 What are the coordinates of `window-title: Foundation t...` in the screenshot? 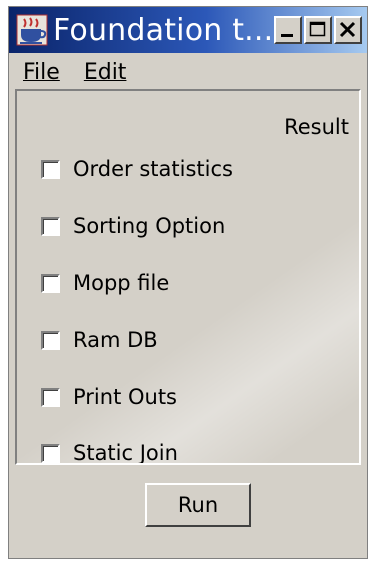 It's located at (163, 30).